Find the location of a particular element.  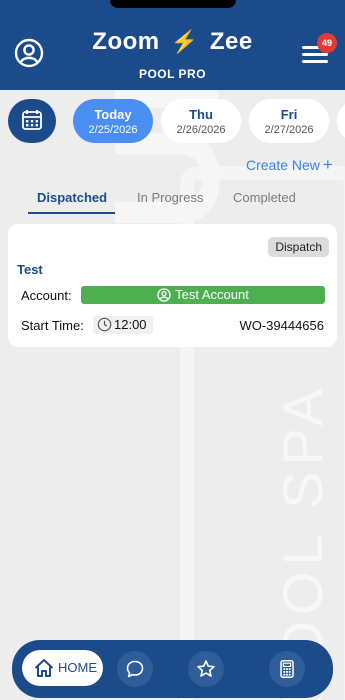

date-pill-date: 2/25/2026 is located at coordinates (113, 130).